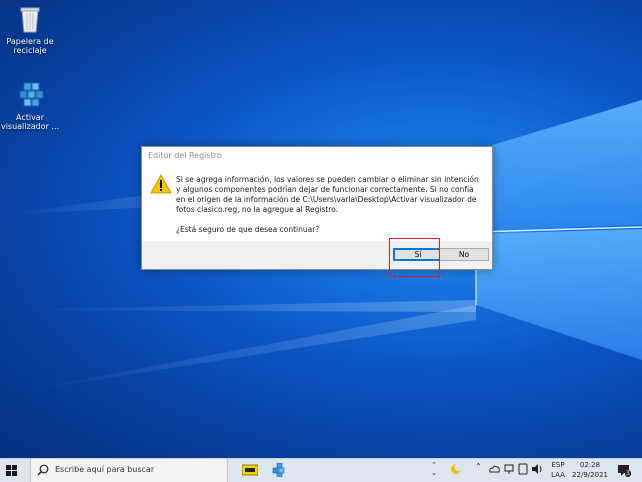  Describe the element at coordinates (558, 470) in the screenshot. I see `input-language-indicator: ESP LAA` at that location.